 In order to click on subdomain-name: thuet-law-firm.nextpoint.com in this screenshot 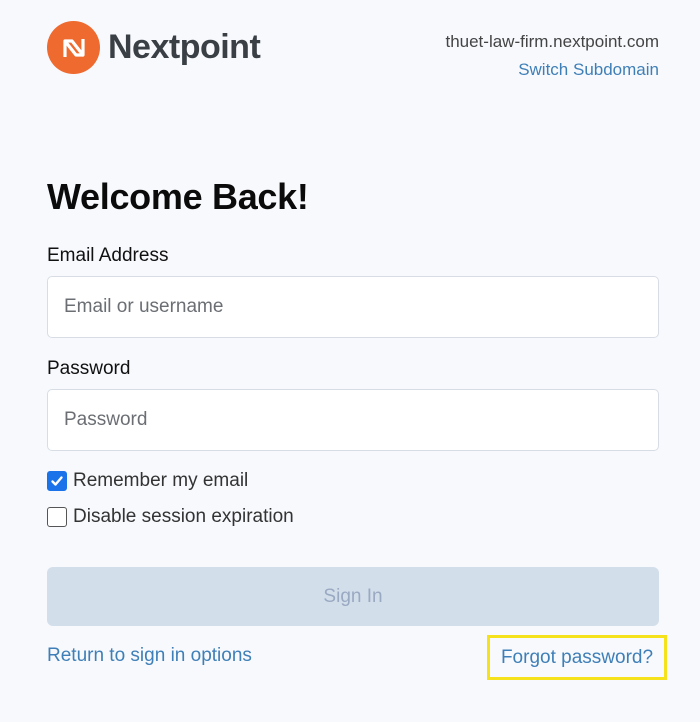, I will do `click(552, 41)`.